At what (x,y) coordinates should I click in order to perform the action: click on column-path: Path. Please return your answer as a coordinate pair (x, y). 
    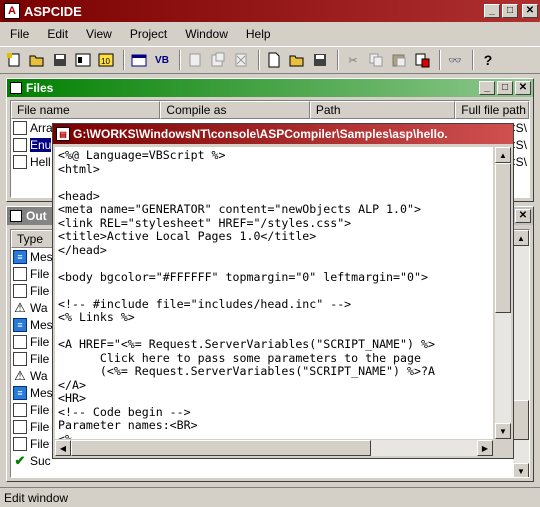
    Looking at the image, I should click on (382, 110).